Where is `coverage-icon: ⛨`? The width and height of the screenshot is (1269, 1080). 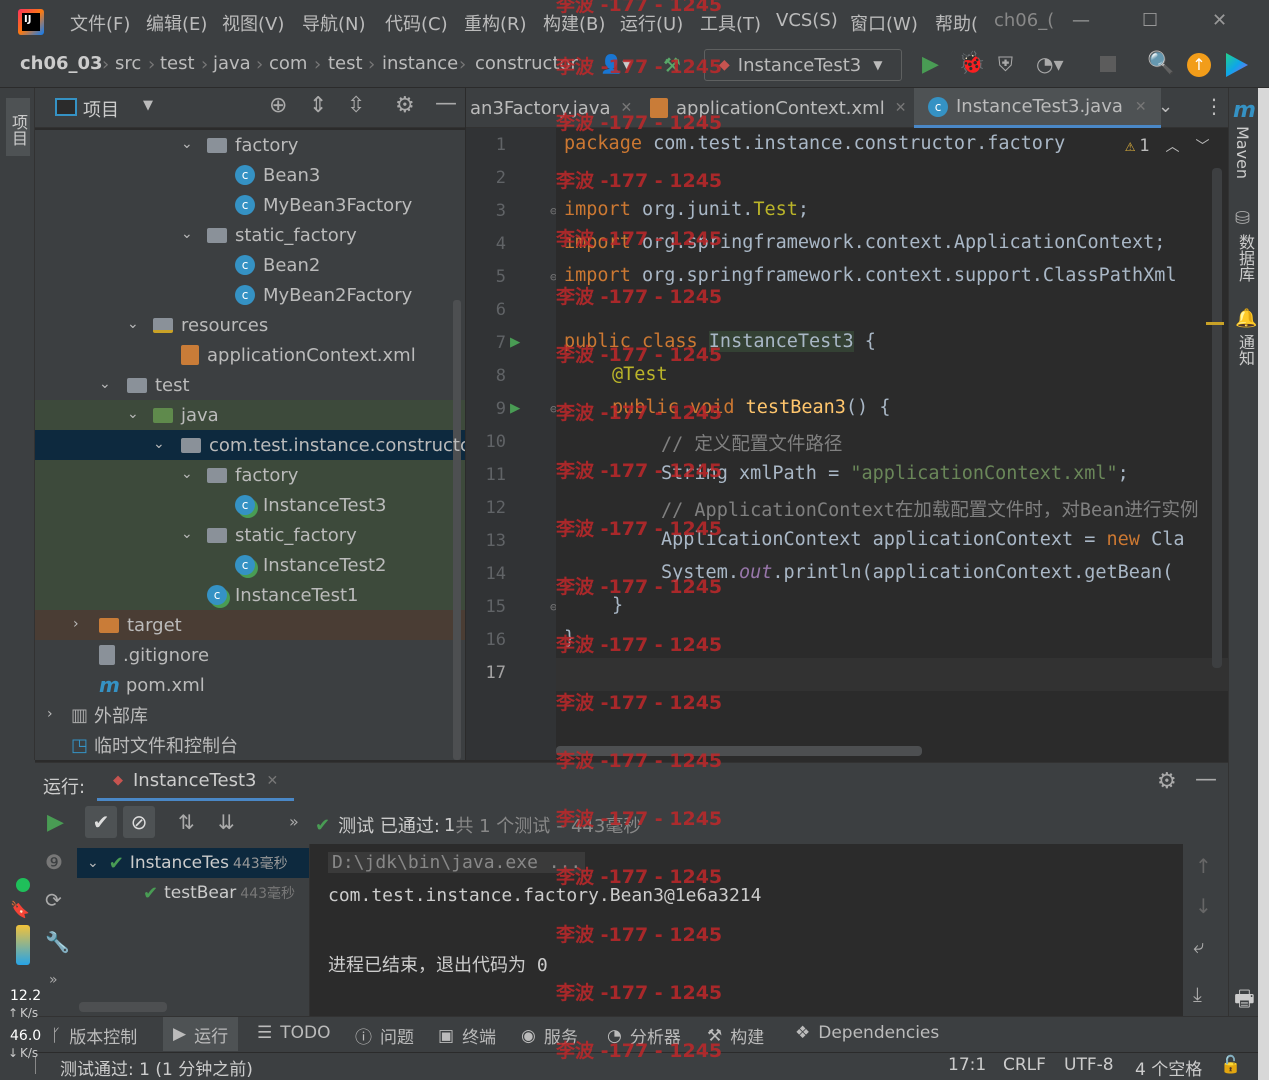
coverage-icon: ⛨ is located at coordinates (1005, 64).